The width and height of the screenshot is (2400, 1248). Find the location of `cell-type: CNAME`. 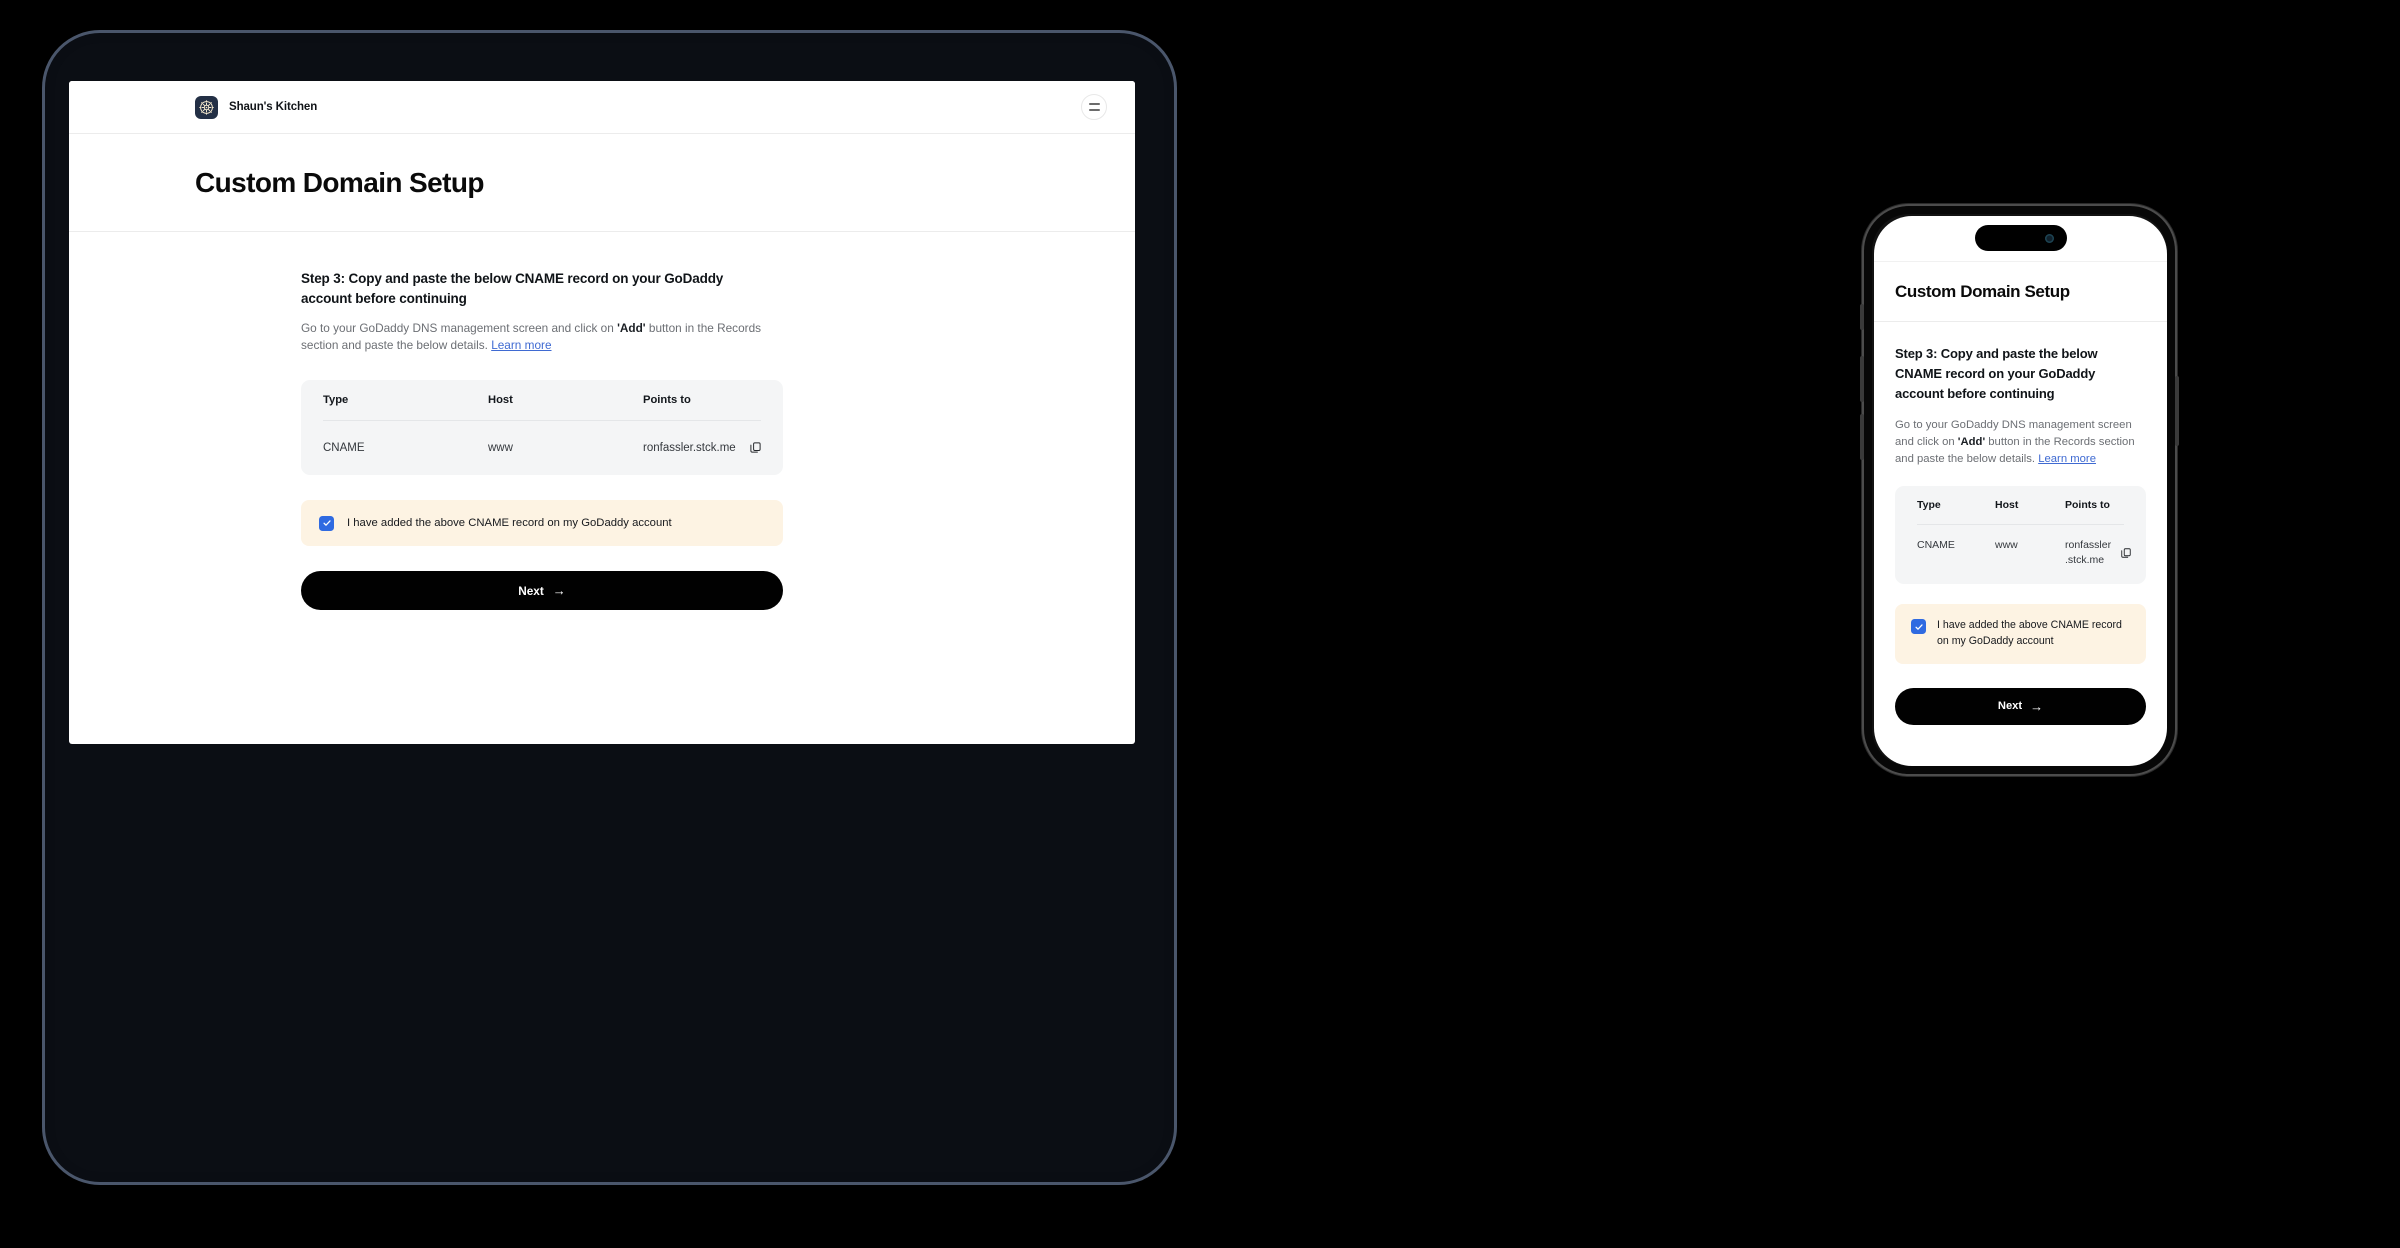

cell-type: CNAME is located at coordinates (344, 447).